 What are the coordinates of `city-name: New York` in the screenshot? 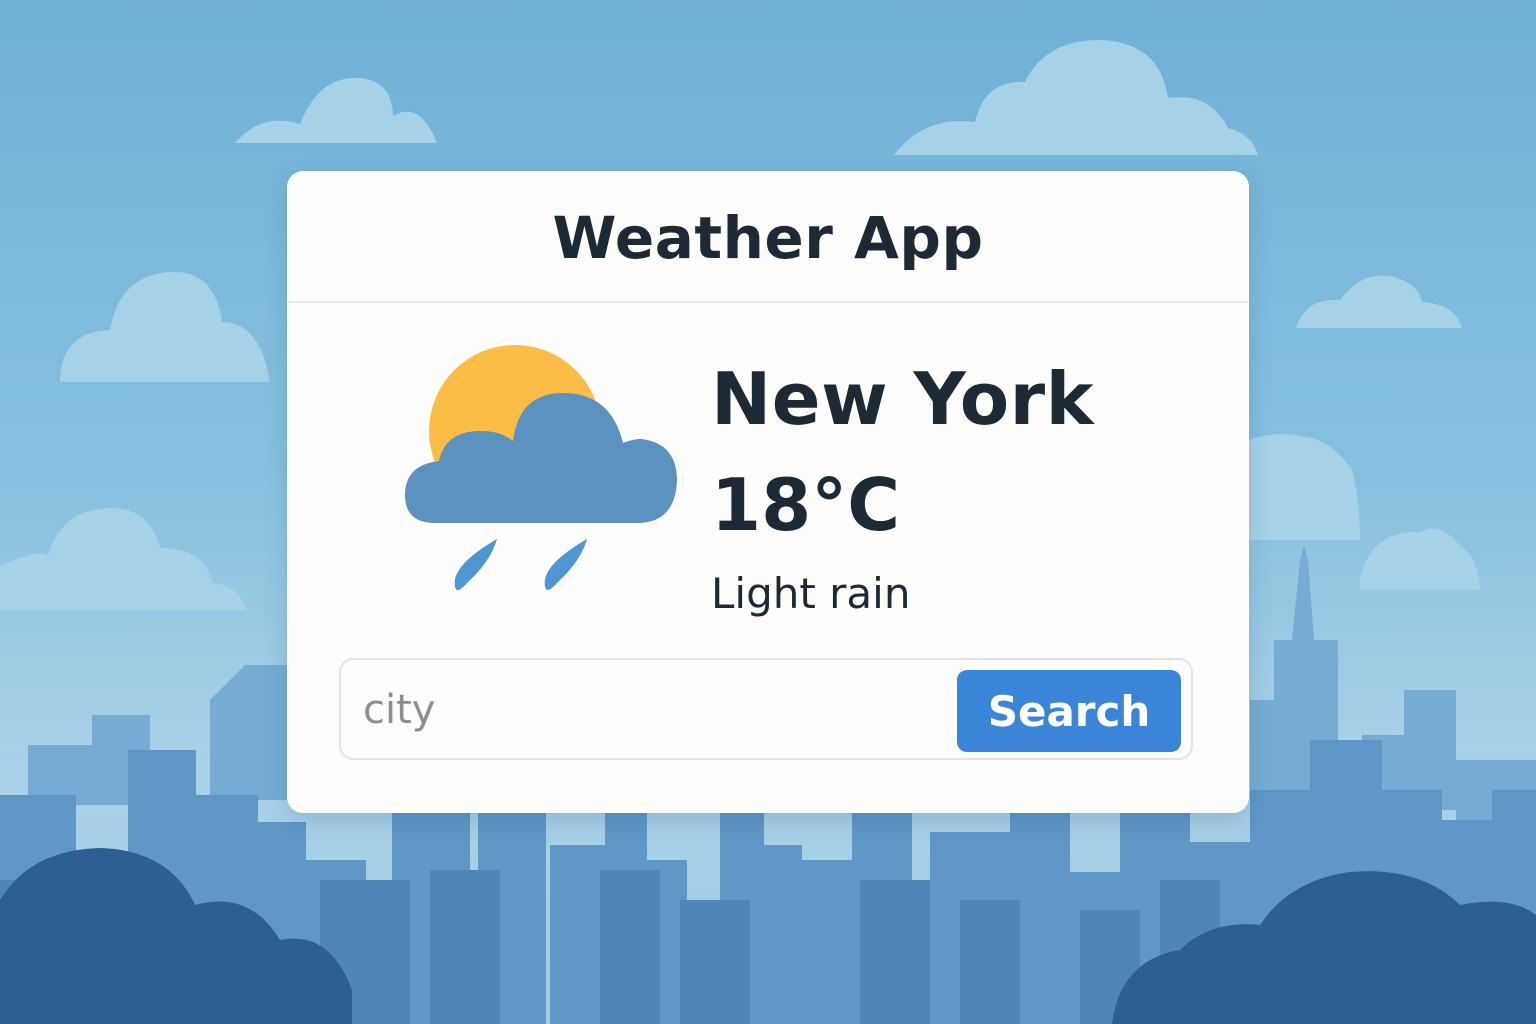 It's located at (903, 399).